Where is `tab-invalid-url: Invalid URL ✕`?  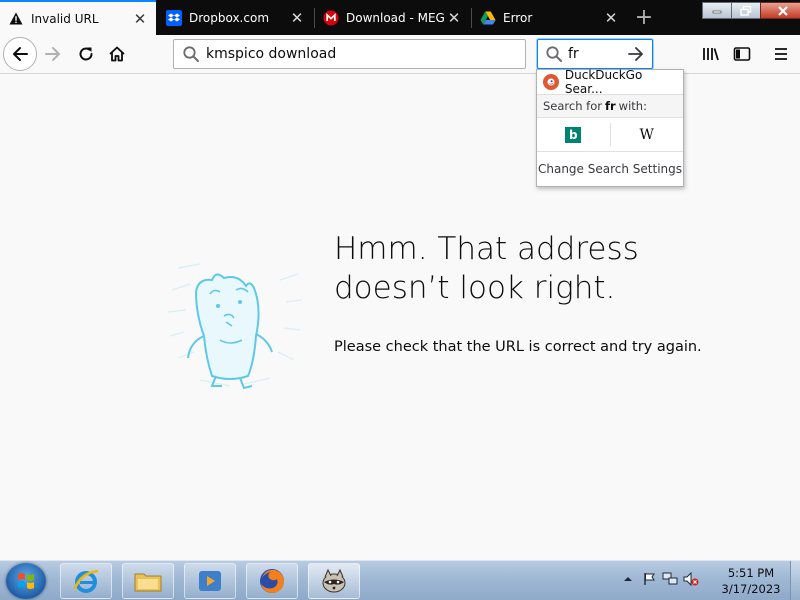
tab-invalid-url: Invalid URL ✕ is located at coordinates (78, 17).